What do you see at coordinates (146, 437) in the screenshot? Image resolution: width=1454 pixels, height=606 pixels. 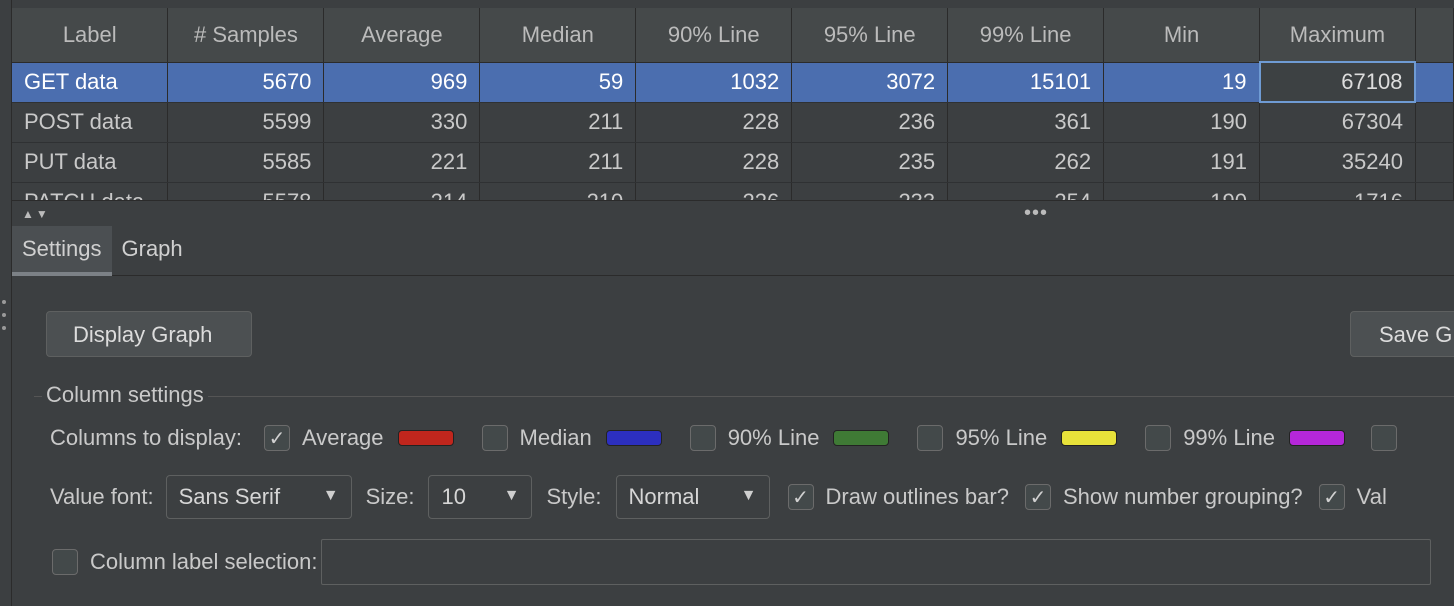 I see `columns-to-display-label: Columns to display:` at bounding box center [146, 437].